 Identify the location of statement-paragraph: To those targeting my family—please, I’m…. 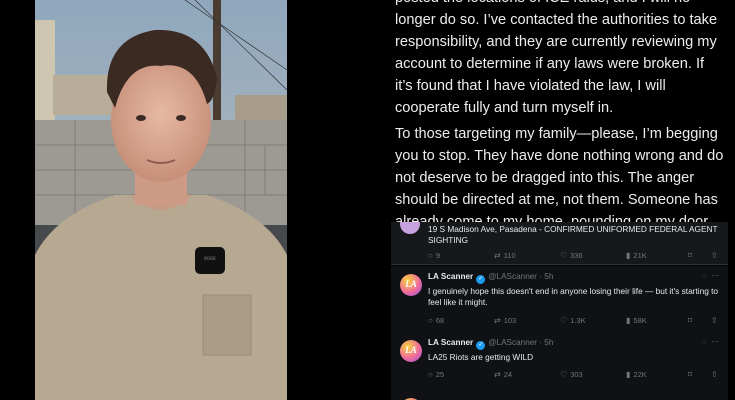
(559, 176).